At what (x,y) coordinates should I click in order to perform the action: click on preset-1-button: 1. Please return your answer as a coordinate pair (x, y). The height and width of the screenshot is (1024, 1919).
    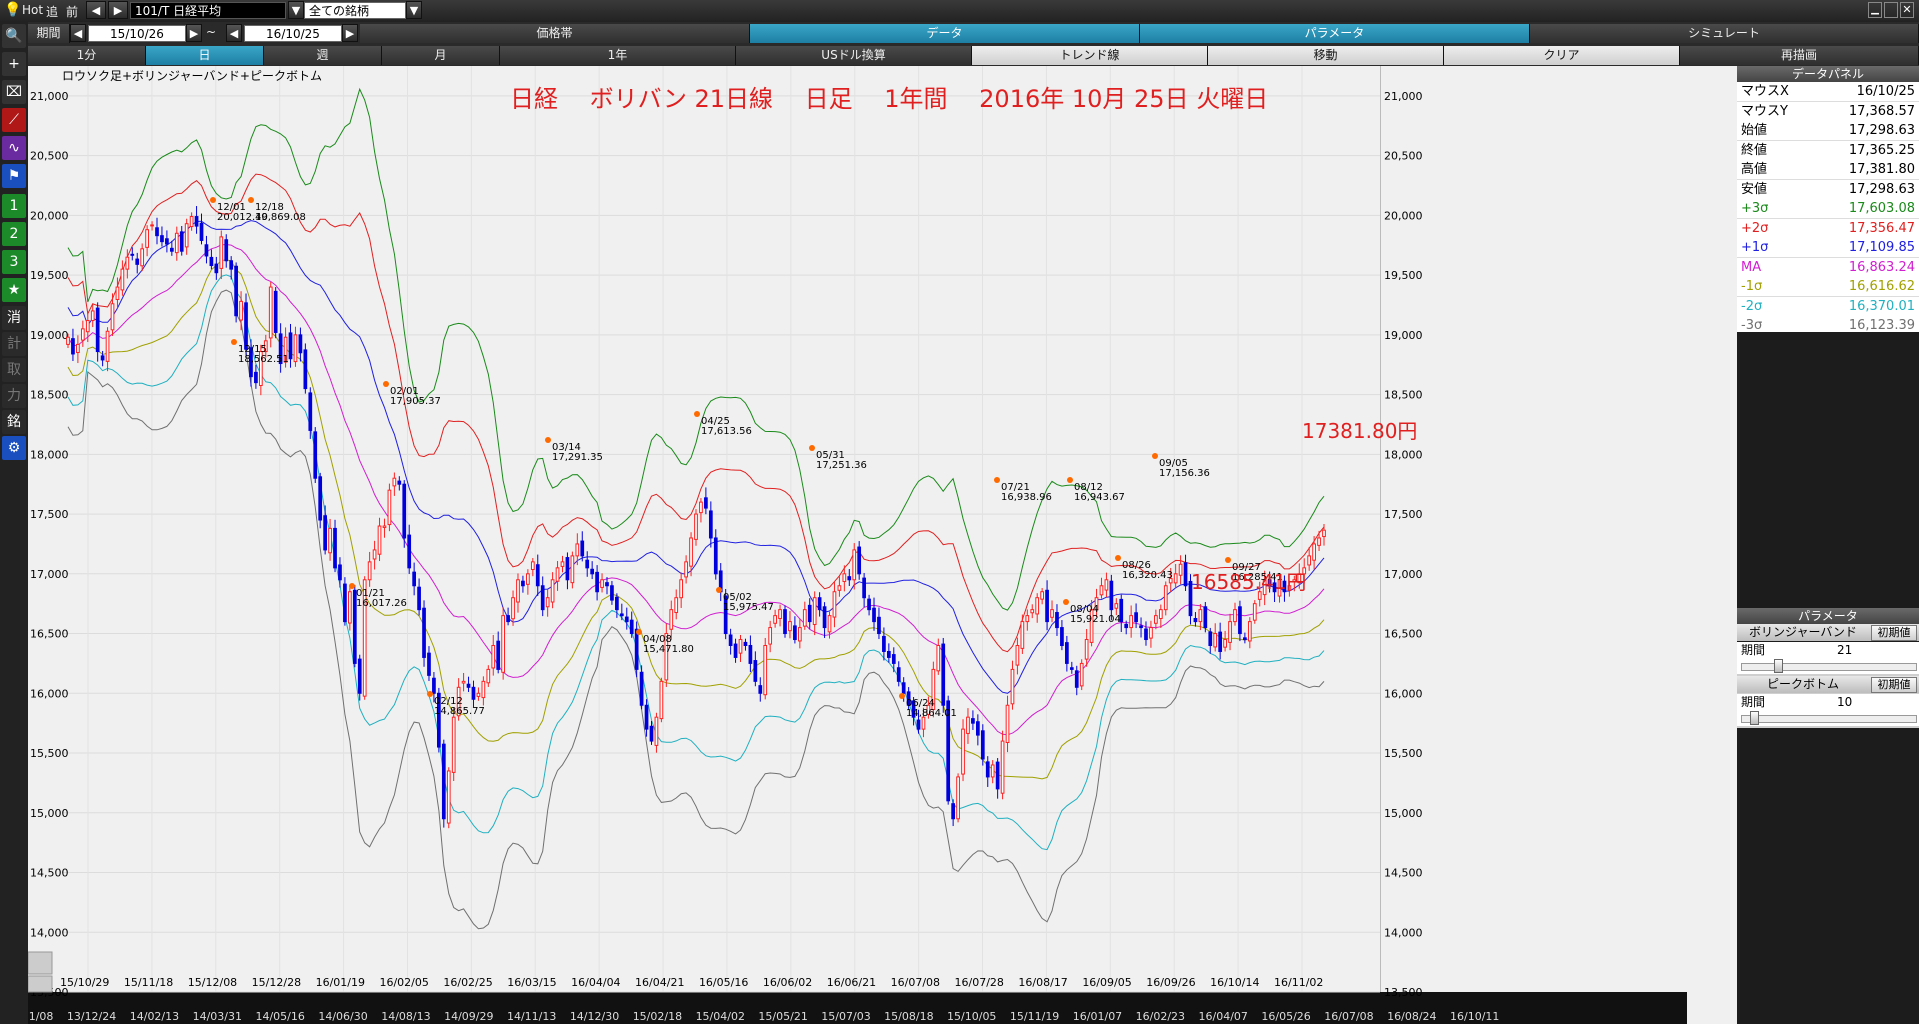
    Looking at the image, I should click on (14, 206).